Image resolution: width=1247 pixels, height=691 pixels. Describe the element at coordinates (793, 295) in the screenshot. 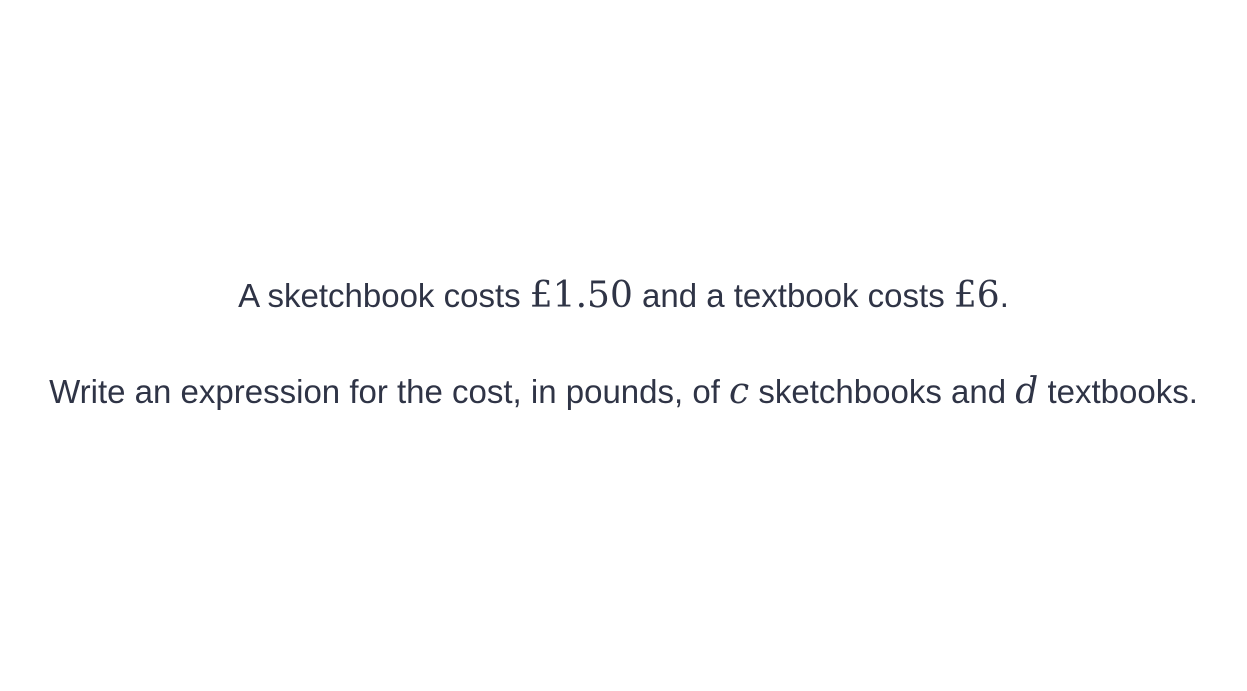

I see `prices-text-middle: and a textbook costs` at that location.